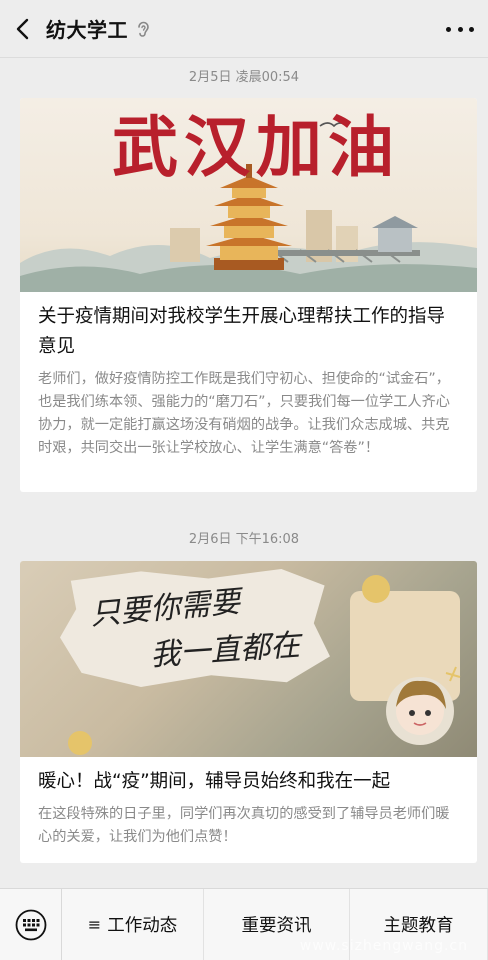 Image resolution: width=488 pixels, height=960 pixels. I want to click on more-dots-icon, so click(448, 29).